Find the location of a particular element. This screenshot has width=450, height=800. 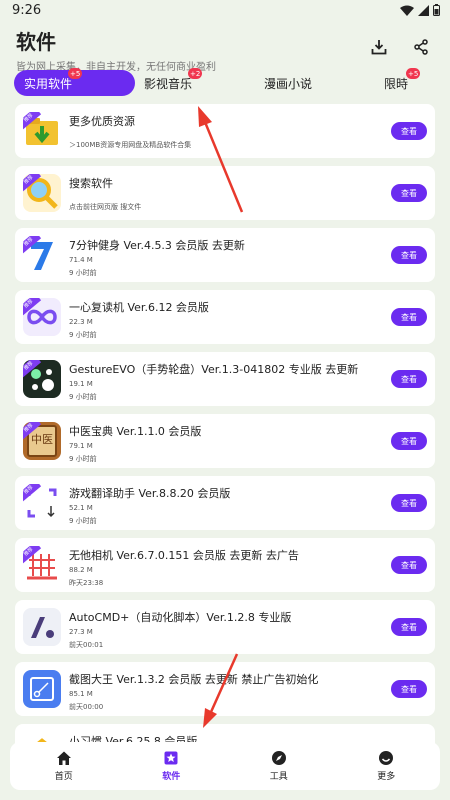

tab-limited: 限時 +5 is located at coordinates (402, 82).